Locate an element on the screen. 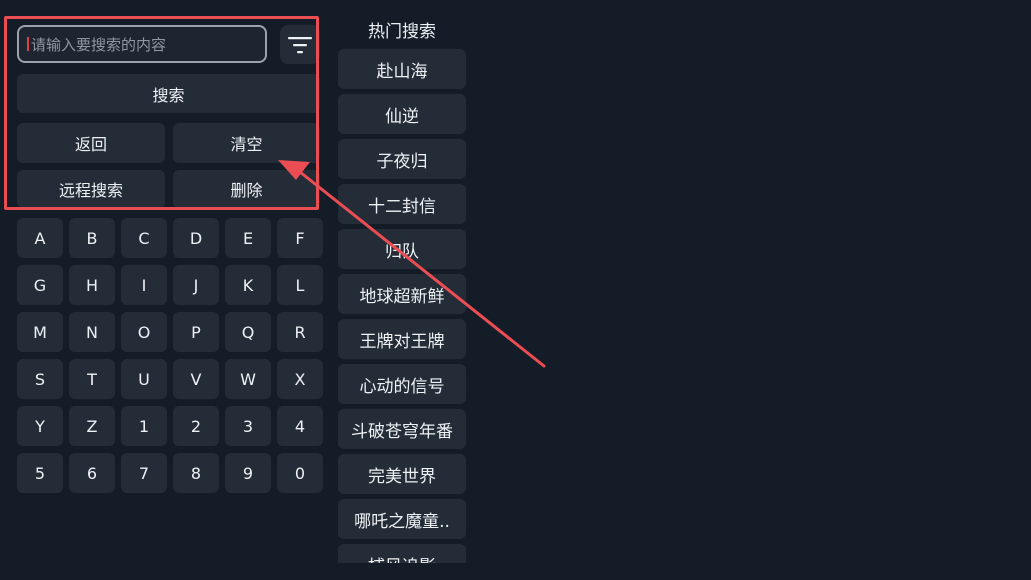 This screenshot has height=580, width=1031. text-caret is located at coordinates (28, 44).